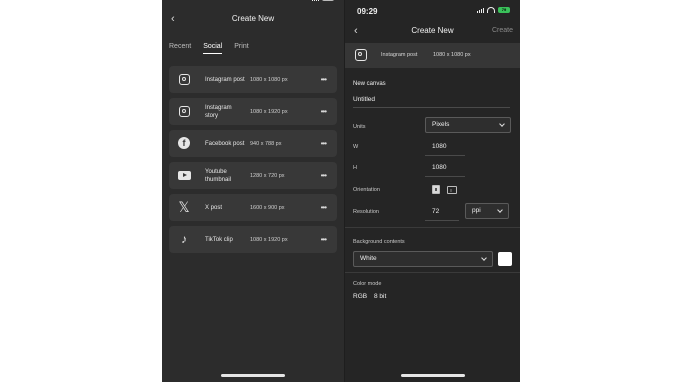 The width and height of the screenshot is (680, 382). I want to click on preset-size: 1600 x 900 px, so click(267, 207).